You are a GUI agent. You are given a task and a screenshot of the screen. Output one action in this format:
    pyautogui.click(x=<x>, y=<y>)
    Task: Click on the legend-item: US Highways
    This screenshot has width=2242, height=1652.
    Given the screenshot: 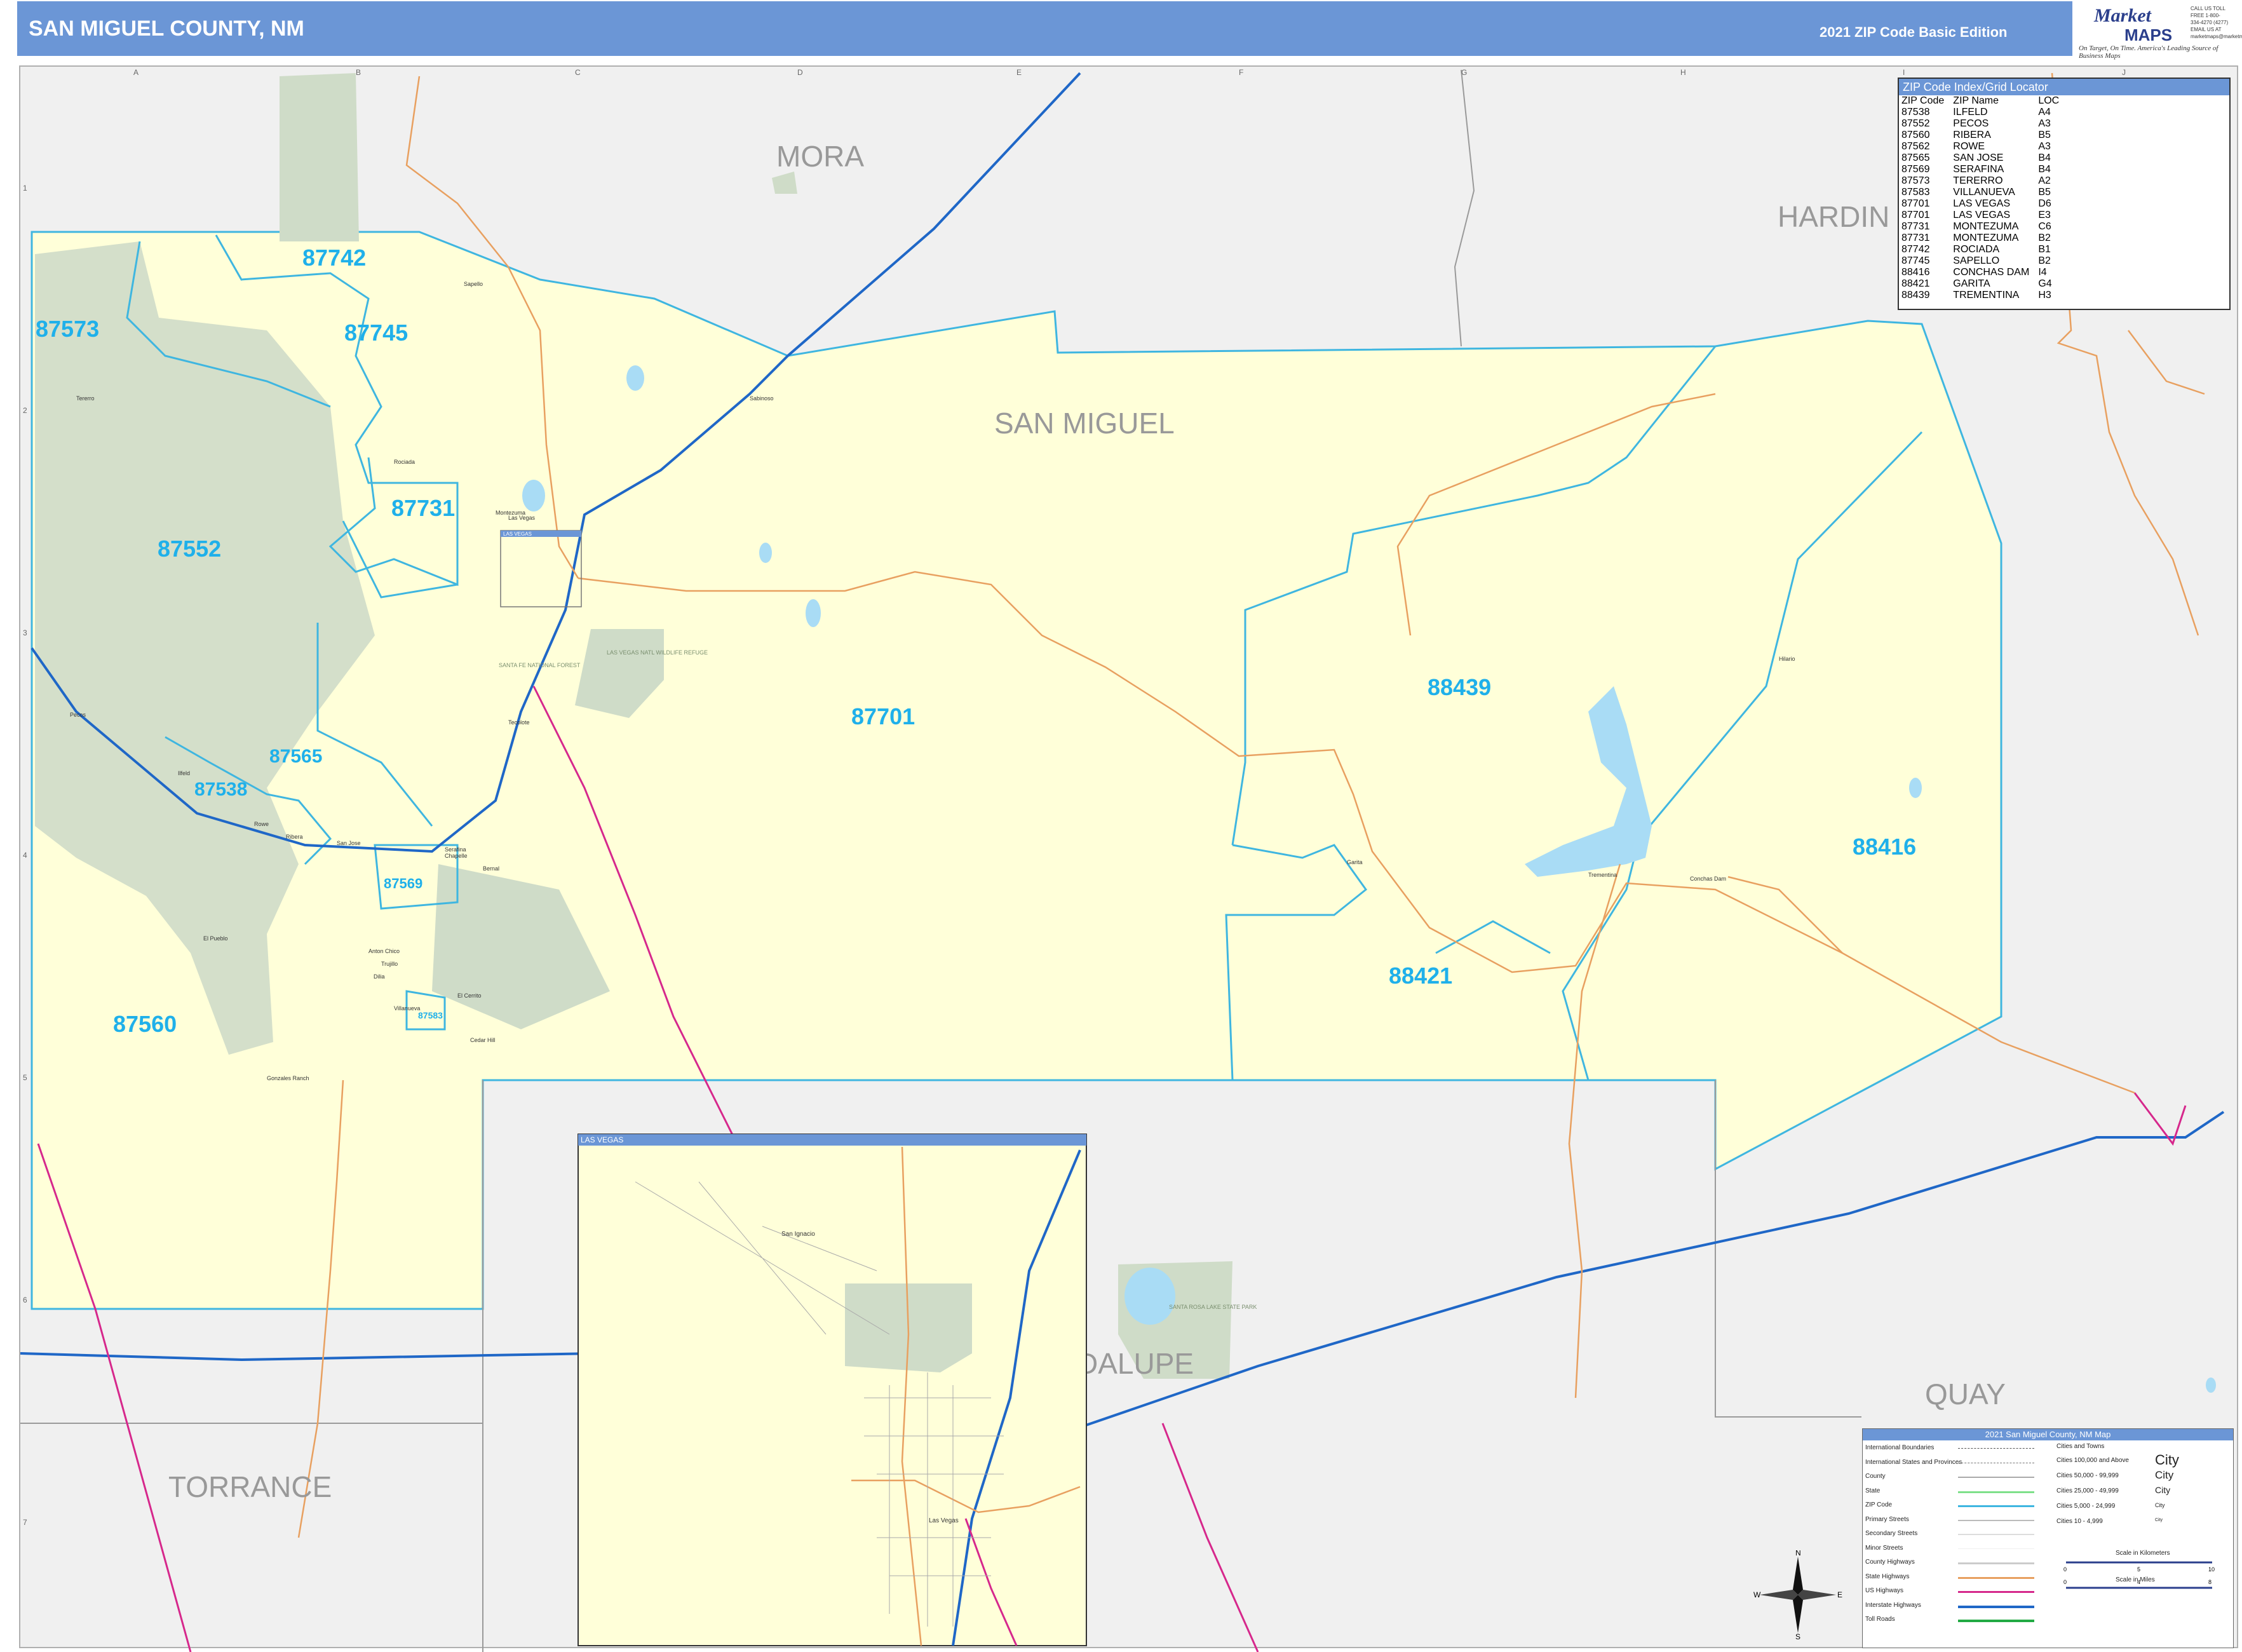 What is the action you would take?
    pyautogui.click(x=1884, y=1590)
    